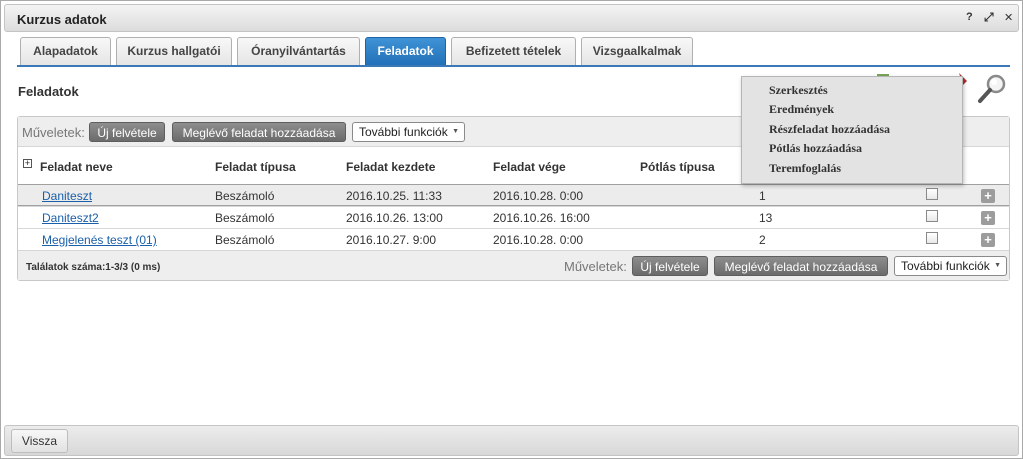 The height and width of the screenshot is (459, 1023). Describe the element at coordinates (798, 90) in the screenshot. I see `menu-item-edit: Szerkesztés` at that location.